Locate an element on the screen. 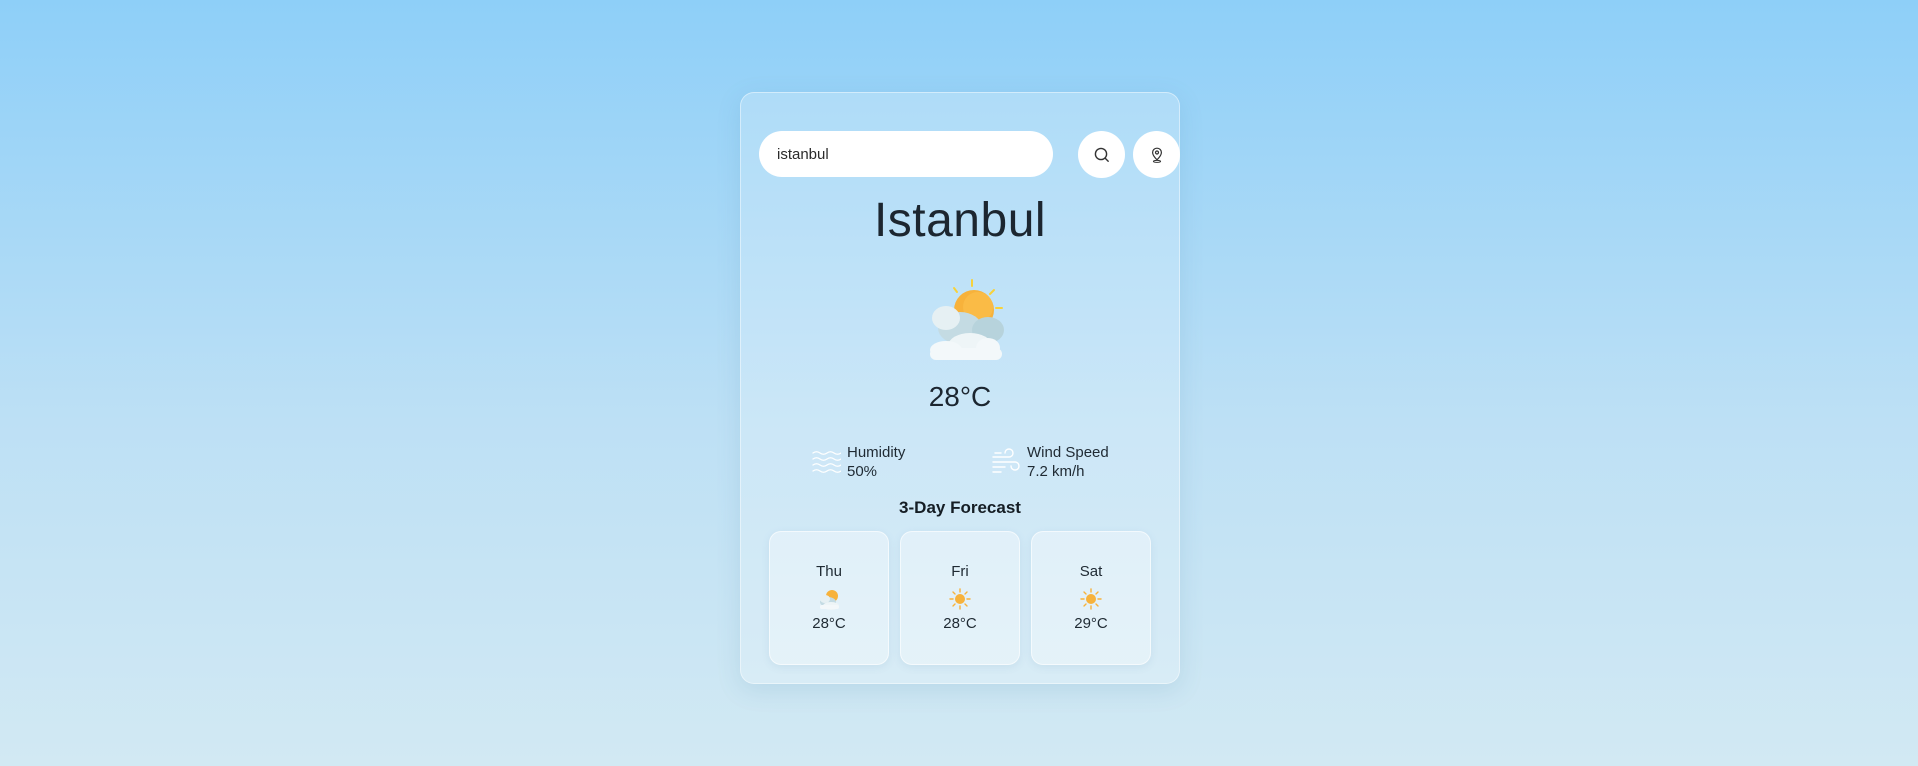 The width and height of the screenshot is (1918, 766). forecast-day-name: Thu is located at coordinates (829, 571).